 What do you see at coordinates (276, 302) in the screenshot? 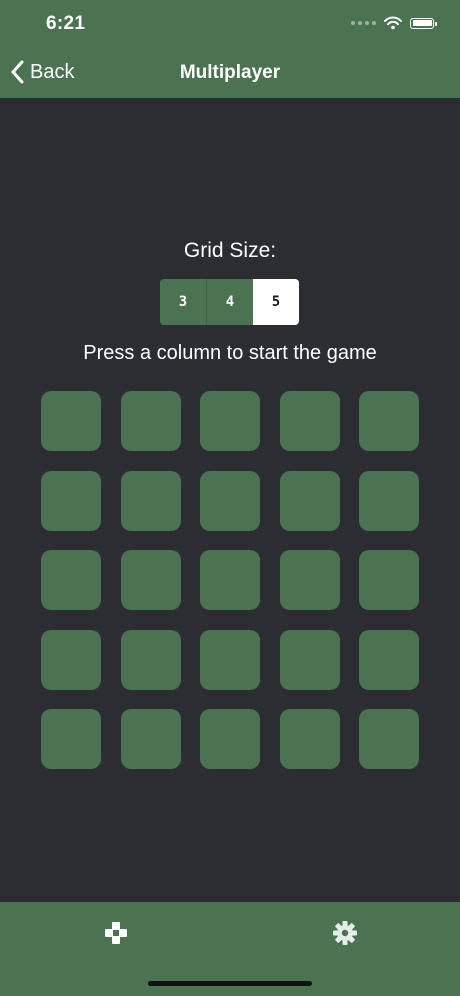
I see `grid-size-option-5: 5` at bounding box center [276, 302].